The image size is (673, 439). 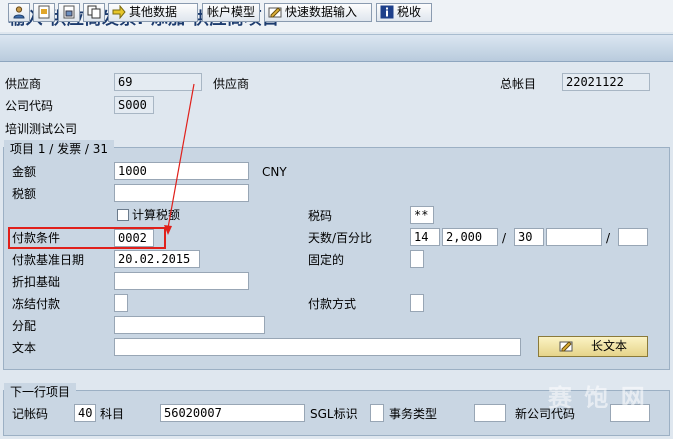 I want to click on sgl-indicator-field, so click(x=377, y=413).